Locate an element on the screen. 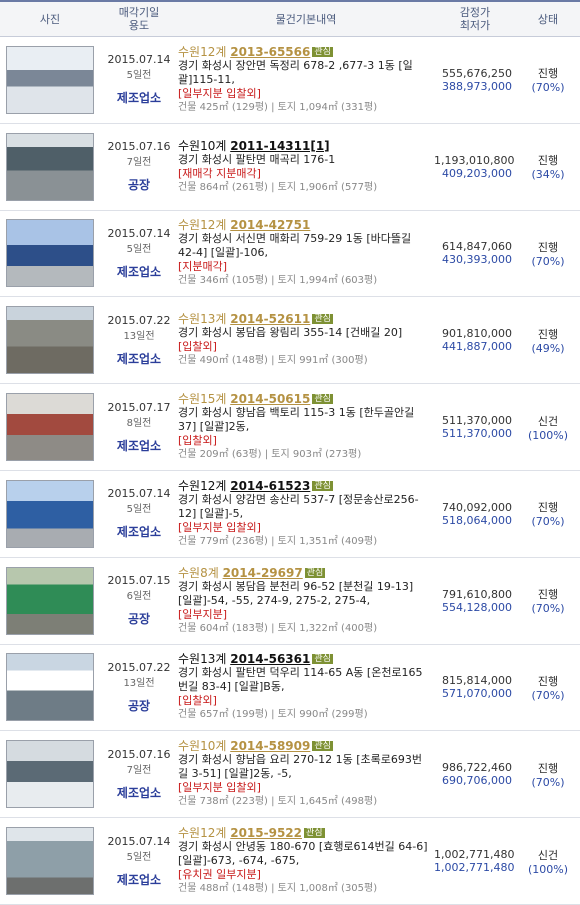 Image resolution: width=580 pixels, height=905 pixels. special-note: [일부지분 입찰외] is located at coordinates (219, 527).